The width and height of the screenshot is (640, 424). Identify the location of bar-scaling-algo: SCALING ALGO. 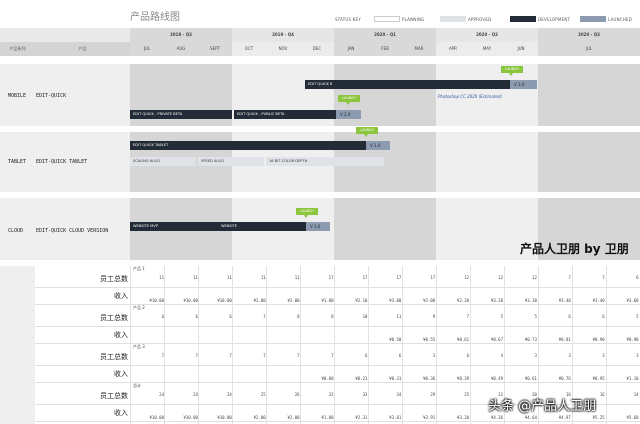
(163, 161).